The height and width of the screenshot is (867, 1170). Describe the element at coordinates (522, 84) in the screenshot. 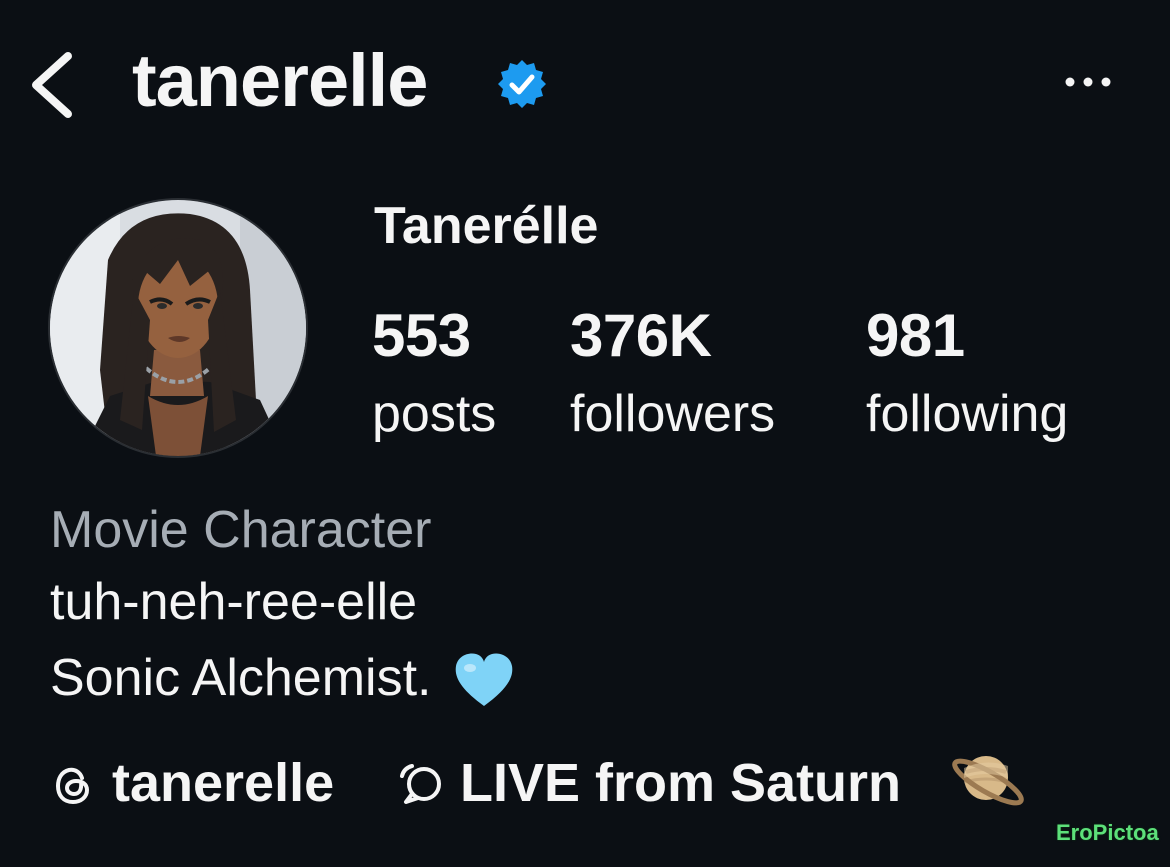

I see `verified-badge-icon` at that location.